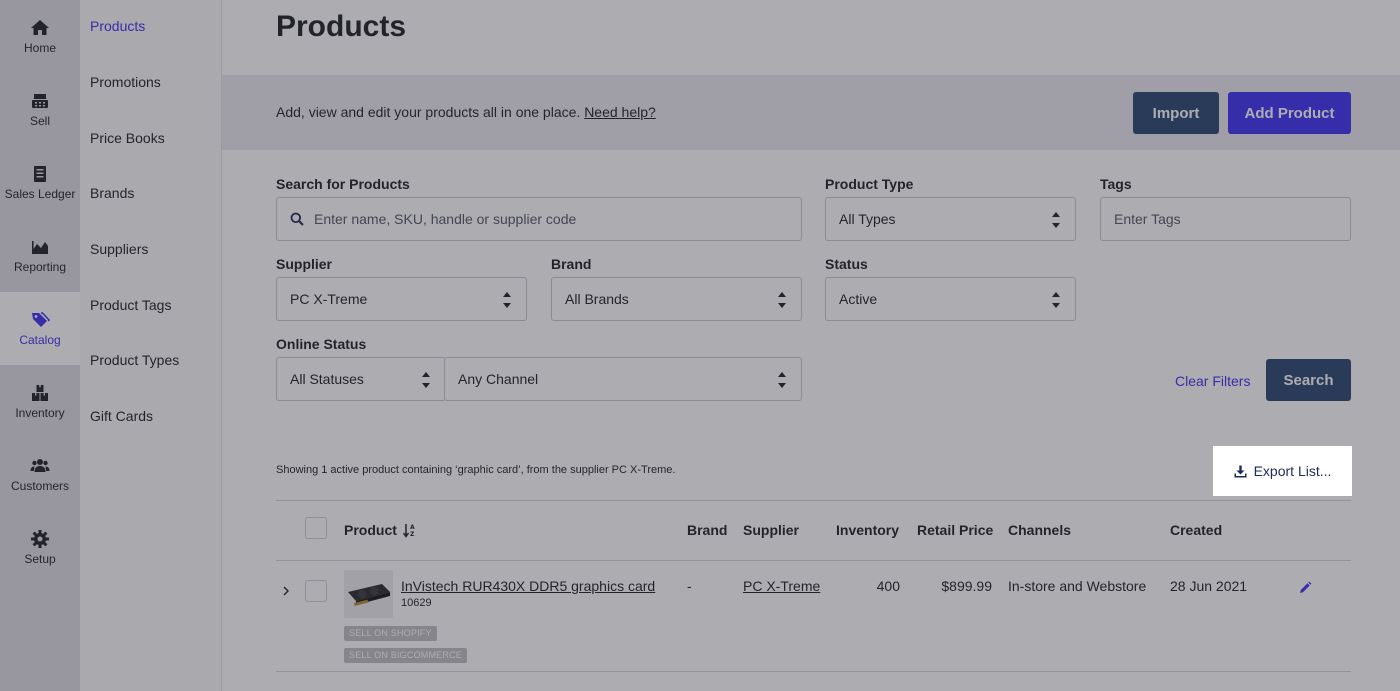 The height and width of the screenshot is (691, 1400). Describe the element at coordinates (40, 393) in the screenshot. I see `boxes-icon` at that location.